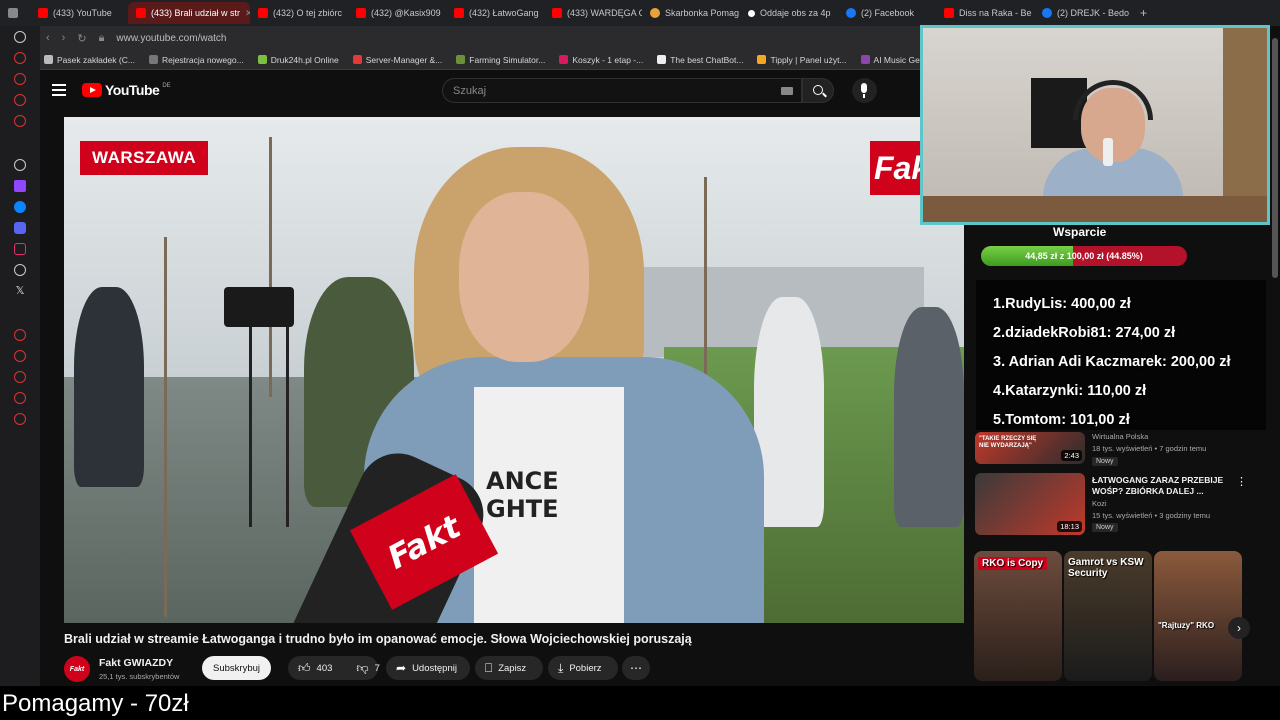  I want to click on short-card: RKO is Copy, so click(1018, 616).